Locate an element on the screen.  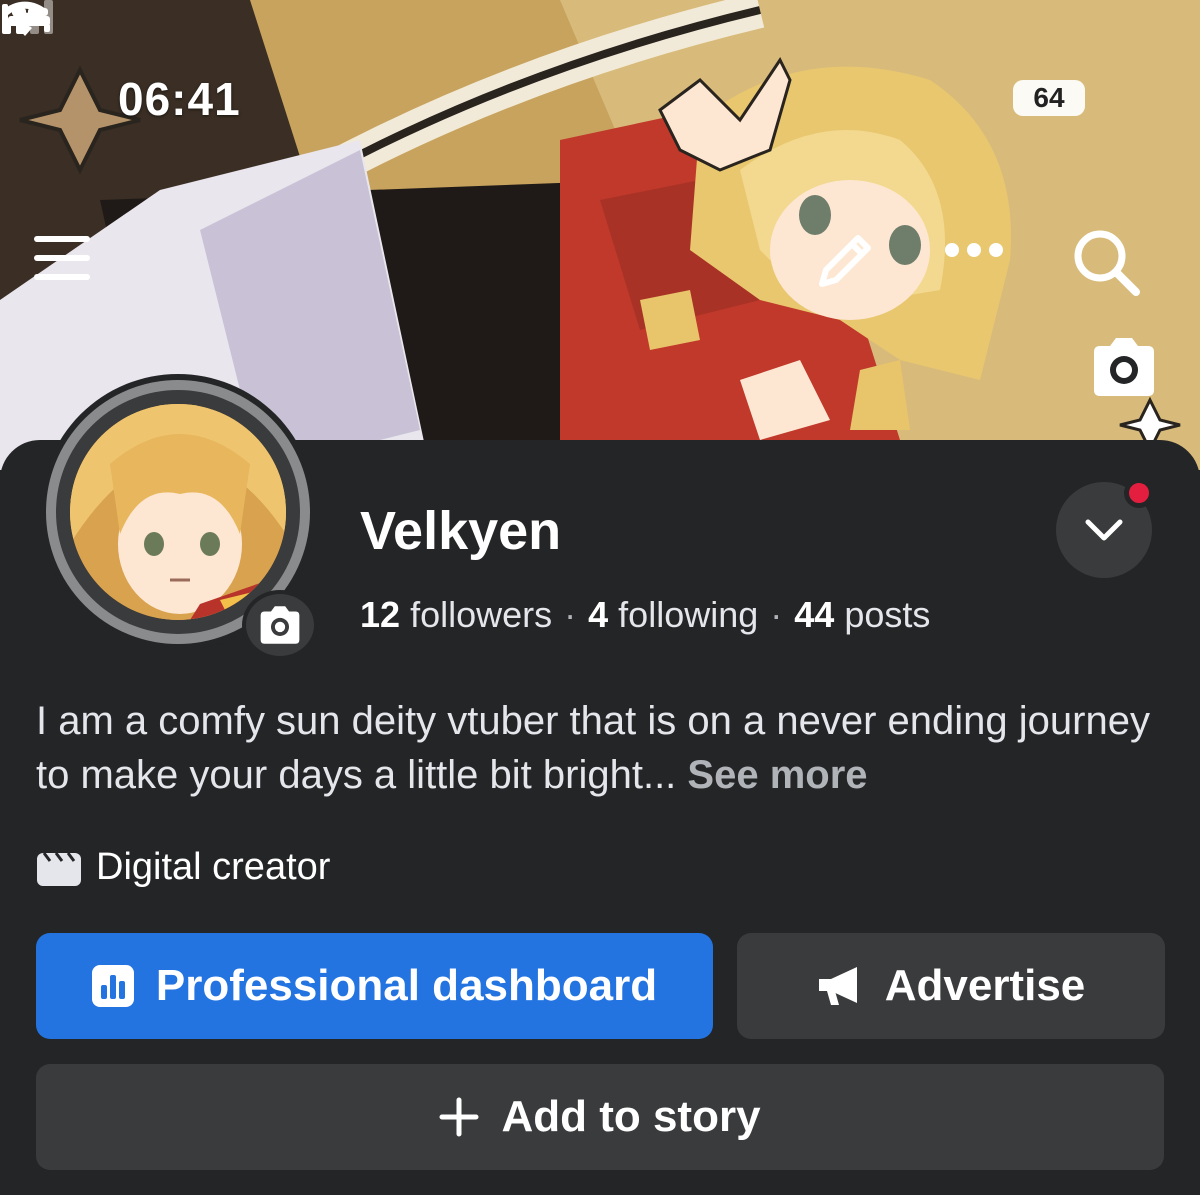
edit-cover-photo-button is located at coordinates (1124, 369).